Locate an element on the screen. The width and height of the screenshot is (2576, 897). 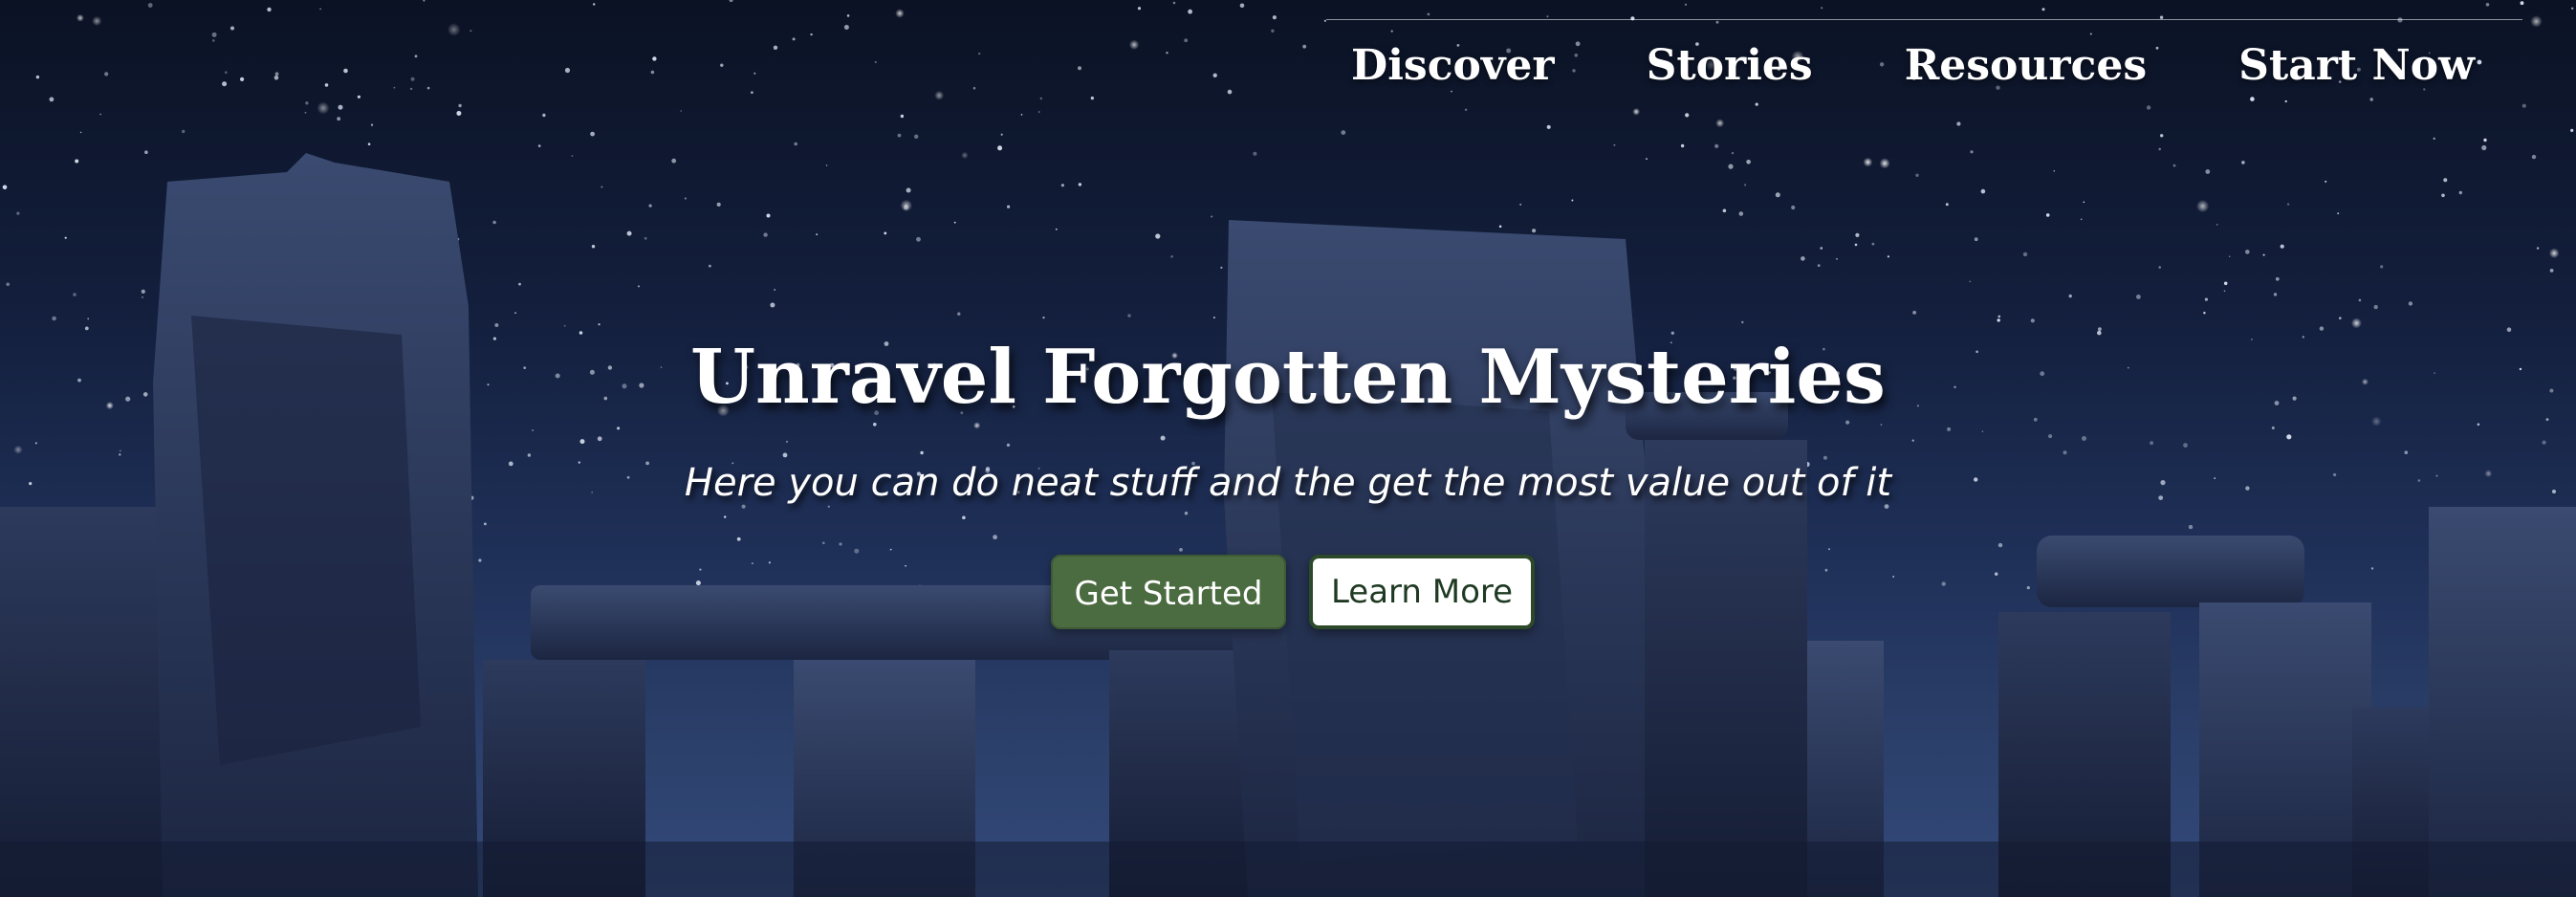
nav-item-resources: Resources is located at coordinates (2026, 65).